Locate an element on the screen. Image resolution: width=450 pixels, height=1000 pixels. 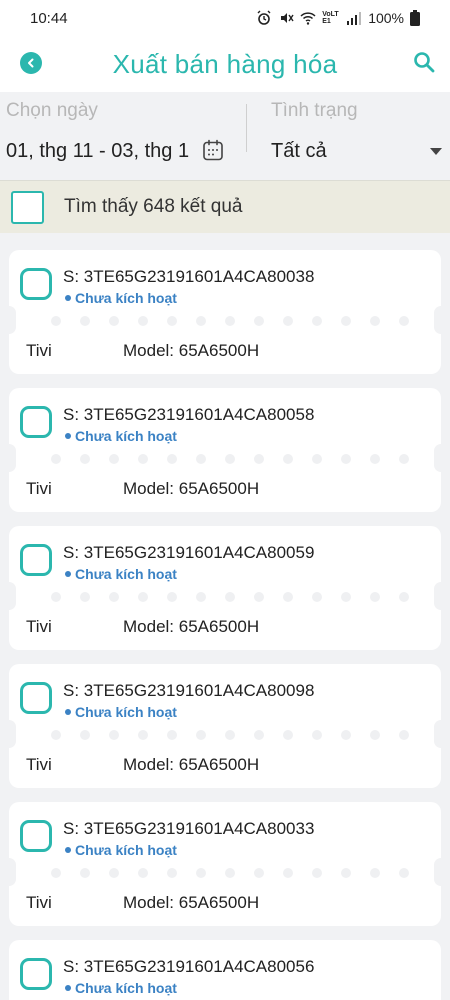
status-icons: VoLTE1 100% is located at coordinates (338, 18).